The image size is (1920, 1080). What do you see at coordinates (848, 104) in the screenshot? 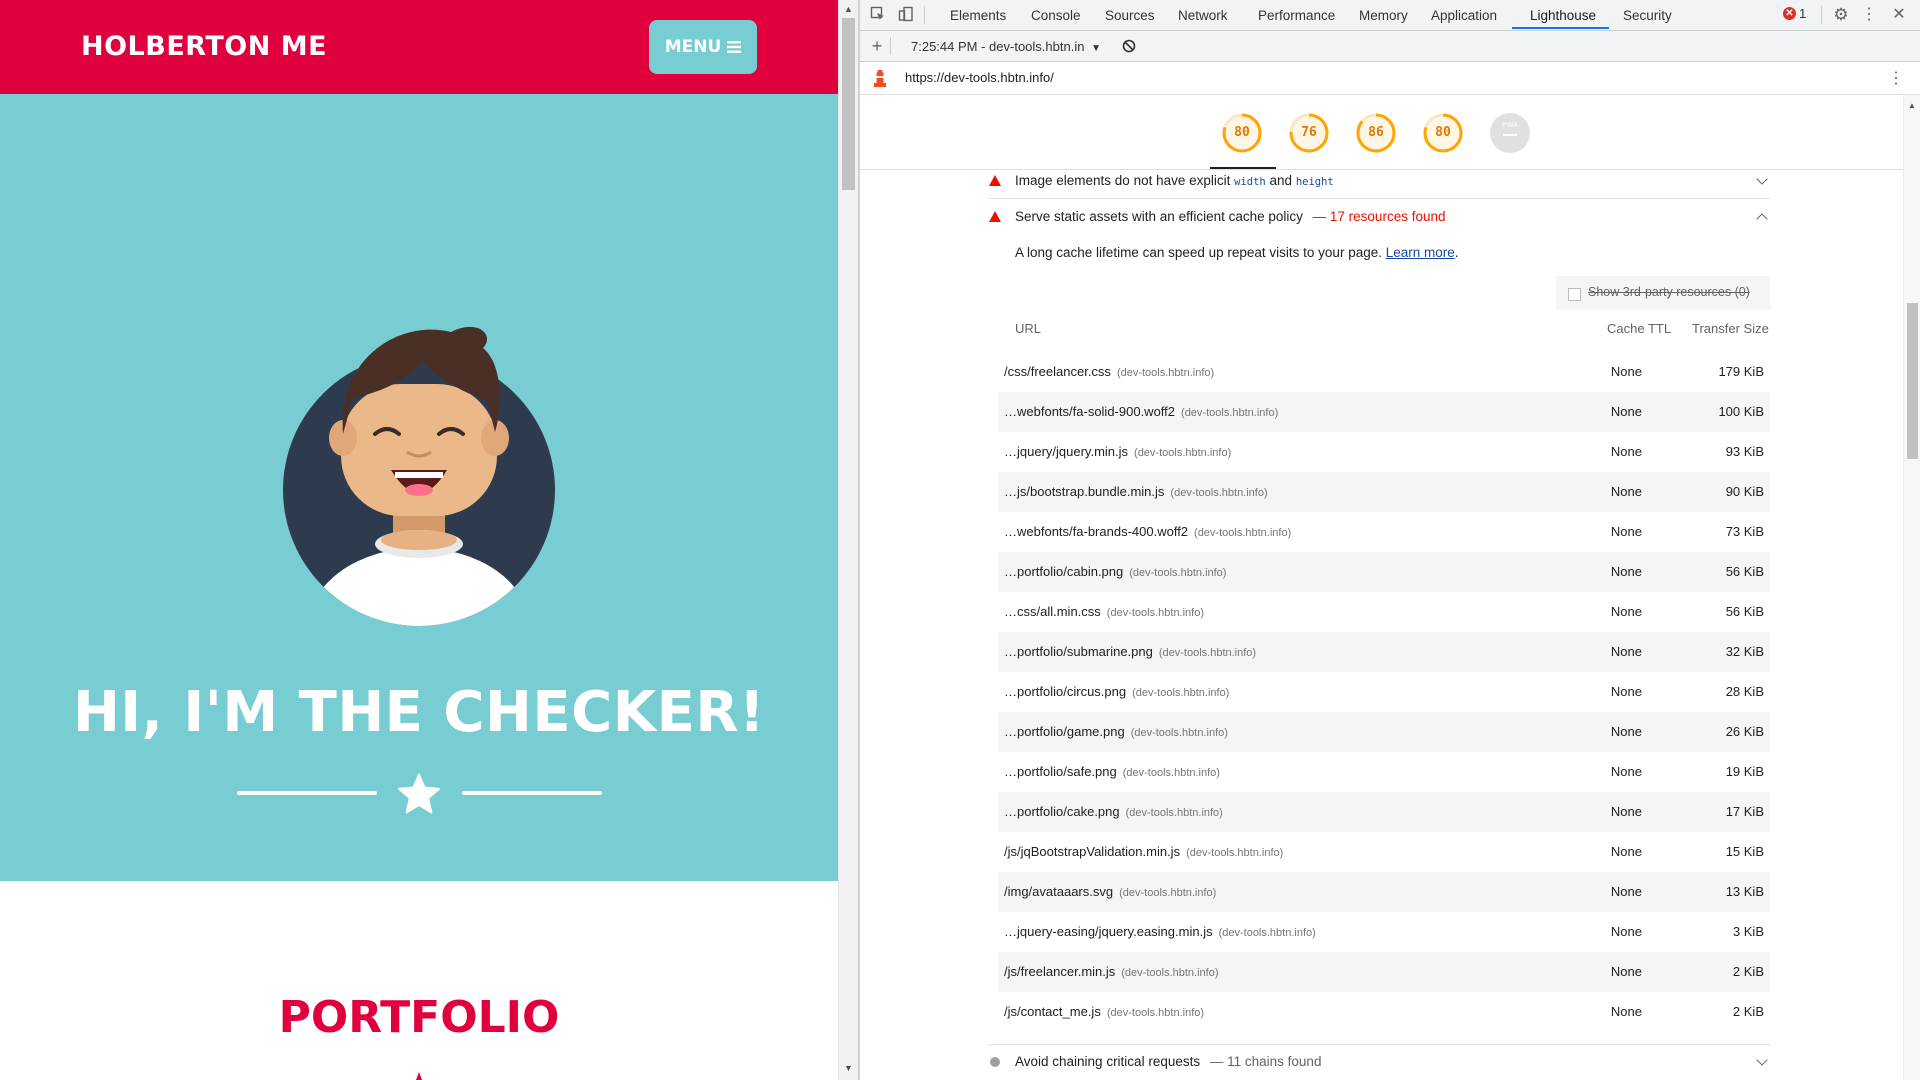
I see `site-scroll-thumb` at bounding box center [848, 104].